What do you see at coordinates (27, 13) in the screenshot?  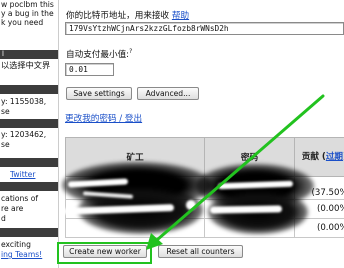 I see `sidebar-text: y a bug in the` at bounding box center [27, 13].